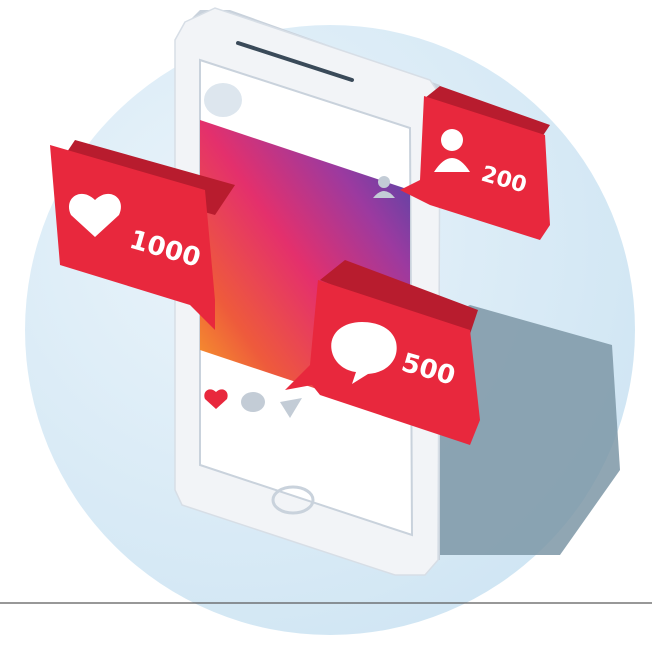  Describe the element at coordinates (223, 100) in the screenshot. I see `profile-avatar` at that location.